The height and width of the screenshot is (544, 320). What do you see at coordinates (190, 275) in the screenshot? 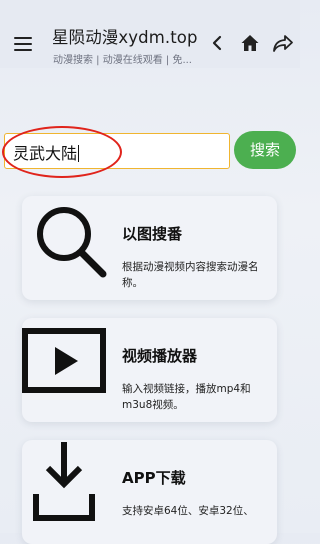
I see `card-description: 根据动漫视频内容搜索动漫名称。` at bounding box center [190, 275].